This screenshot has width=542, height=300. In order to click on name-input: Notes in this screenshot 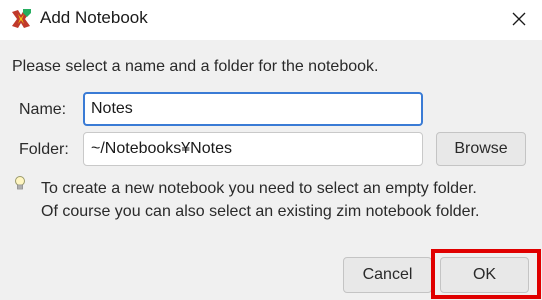, I will do `click(253, 109)`.